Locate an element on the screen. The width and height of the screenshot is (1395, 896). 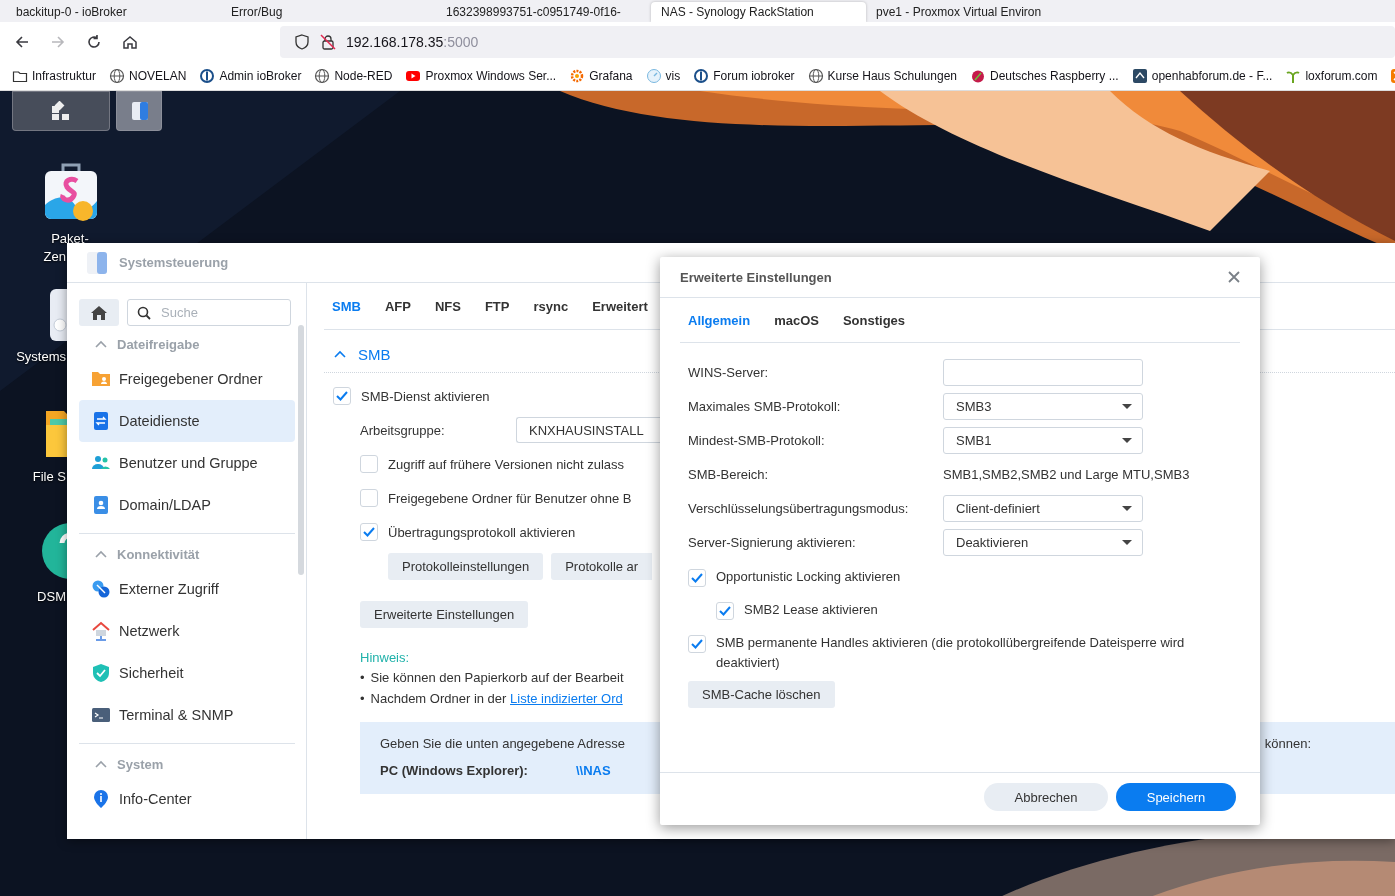
field-label: Verschlüsselungsübertragungsmodus: is located at coordinates (799, 508).